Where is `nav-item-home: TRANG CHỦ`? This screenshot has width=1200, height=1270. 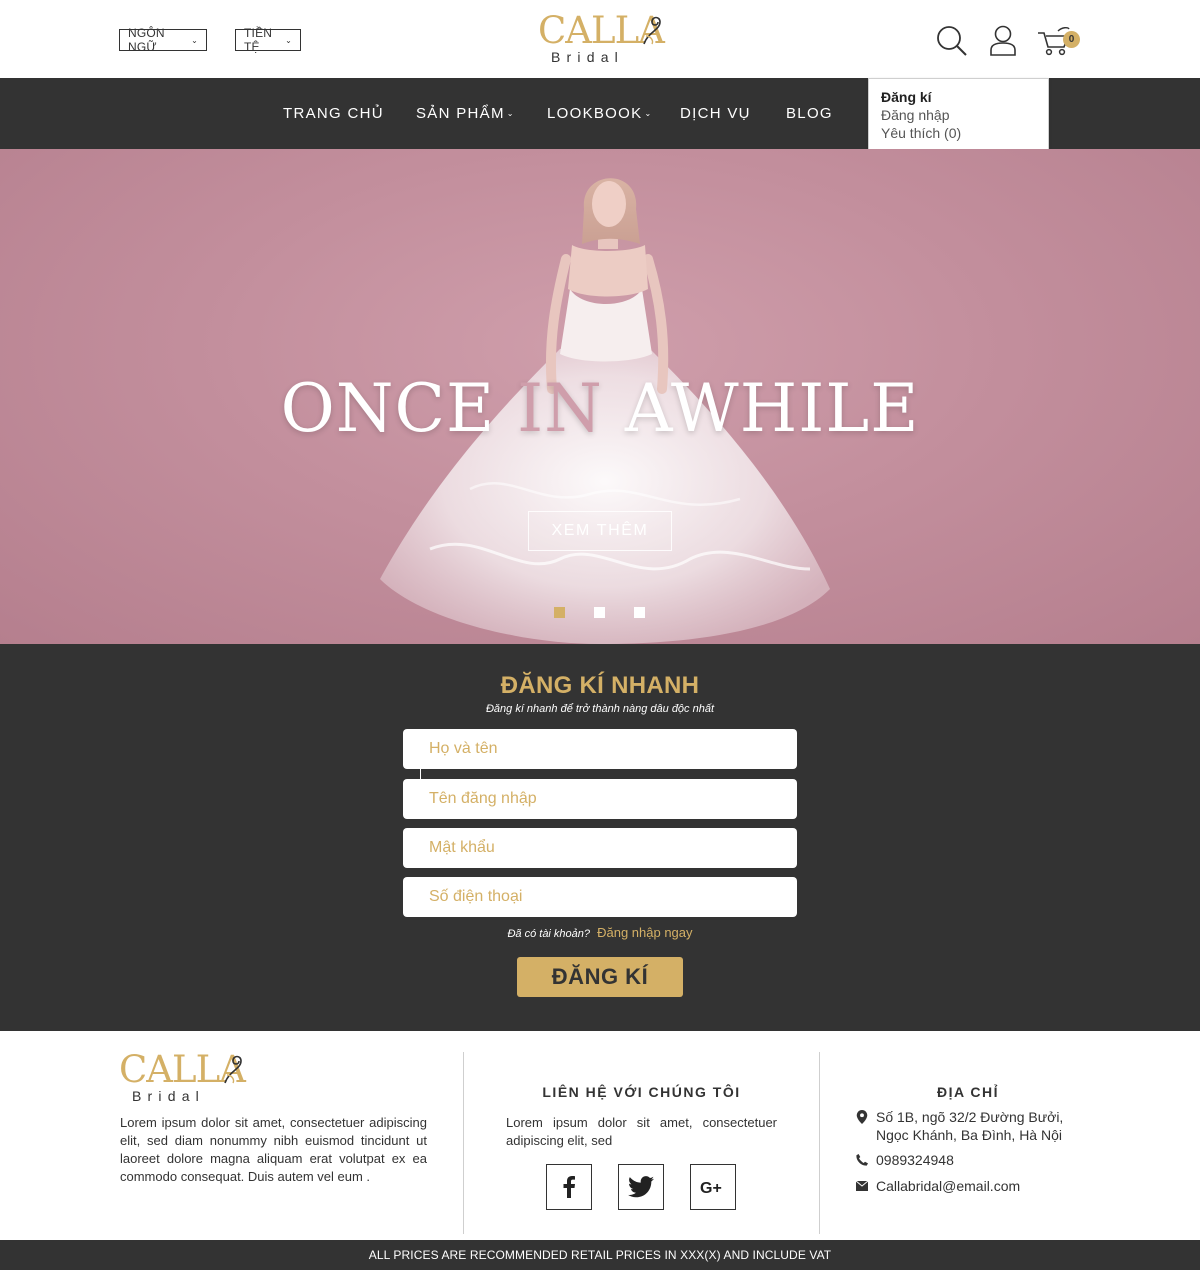
nav-item-home: TRANG CHỦ is located at coordinates (333, 114).